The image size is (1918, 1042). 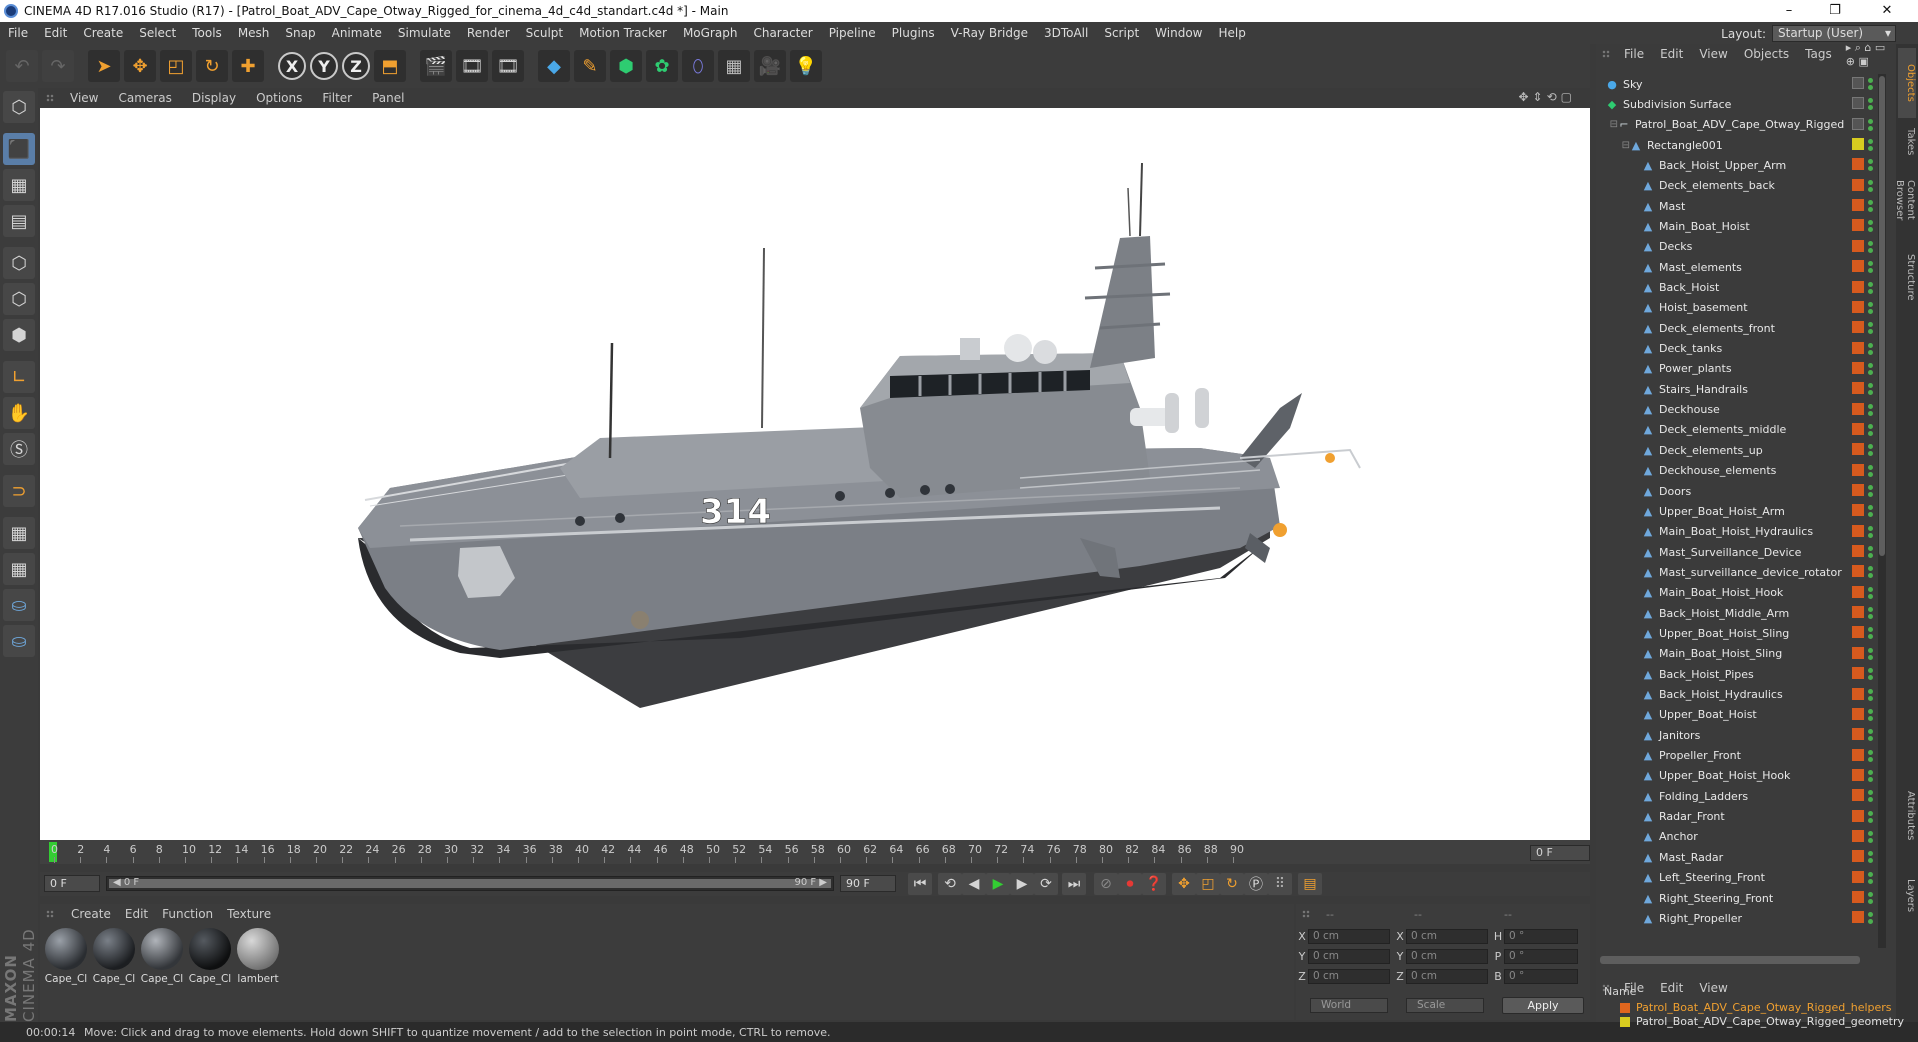 I want to click on x-axis-lock: X, so click(x=292, y=66).